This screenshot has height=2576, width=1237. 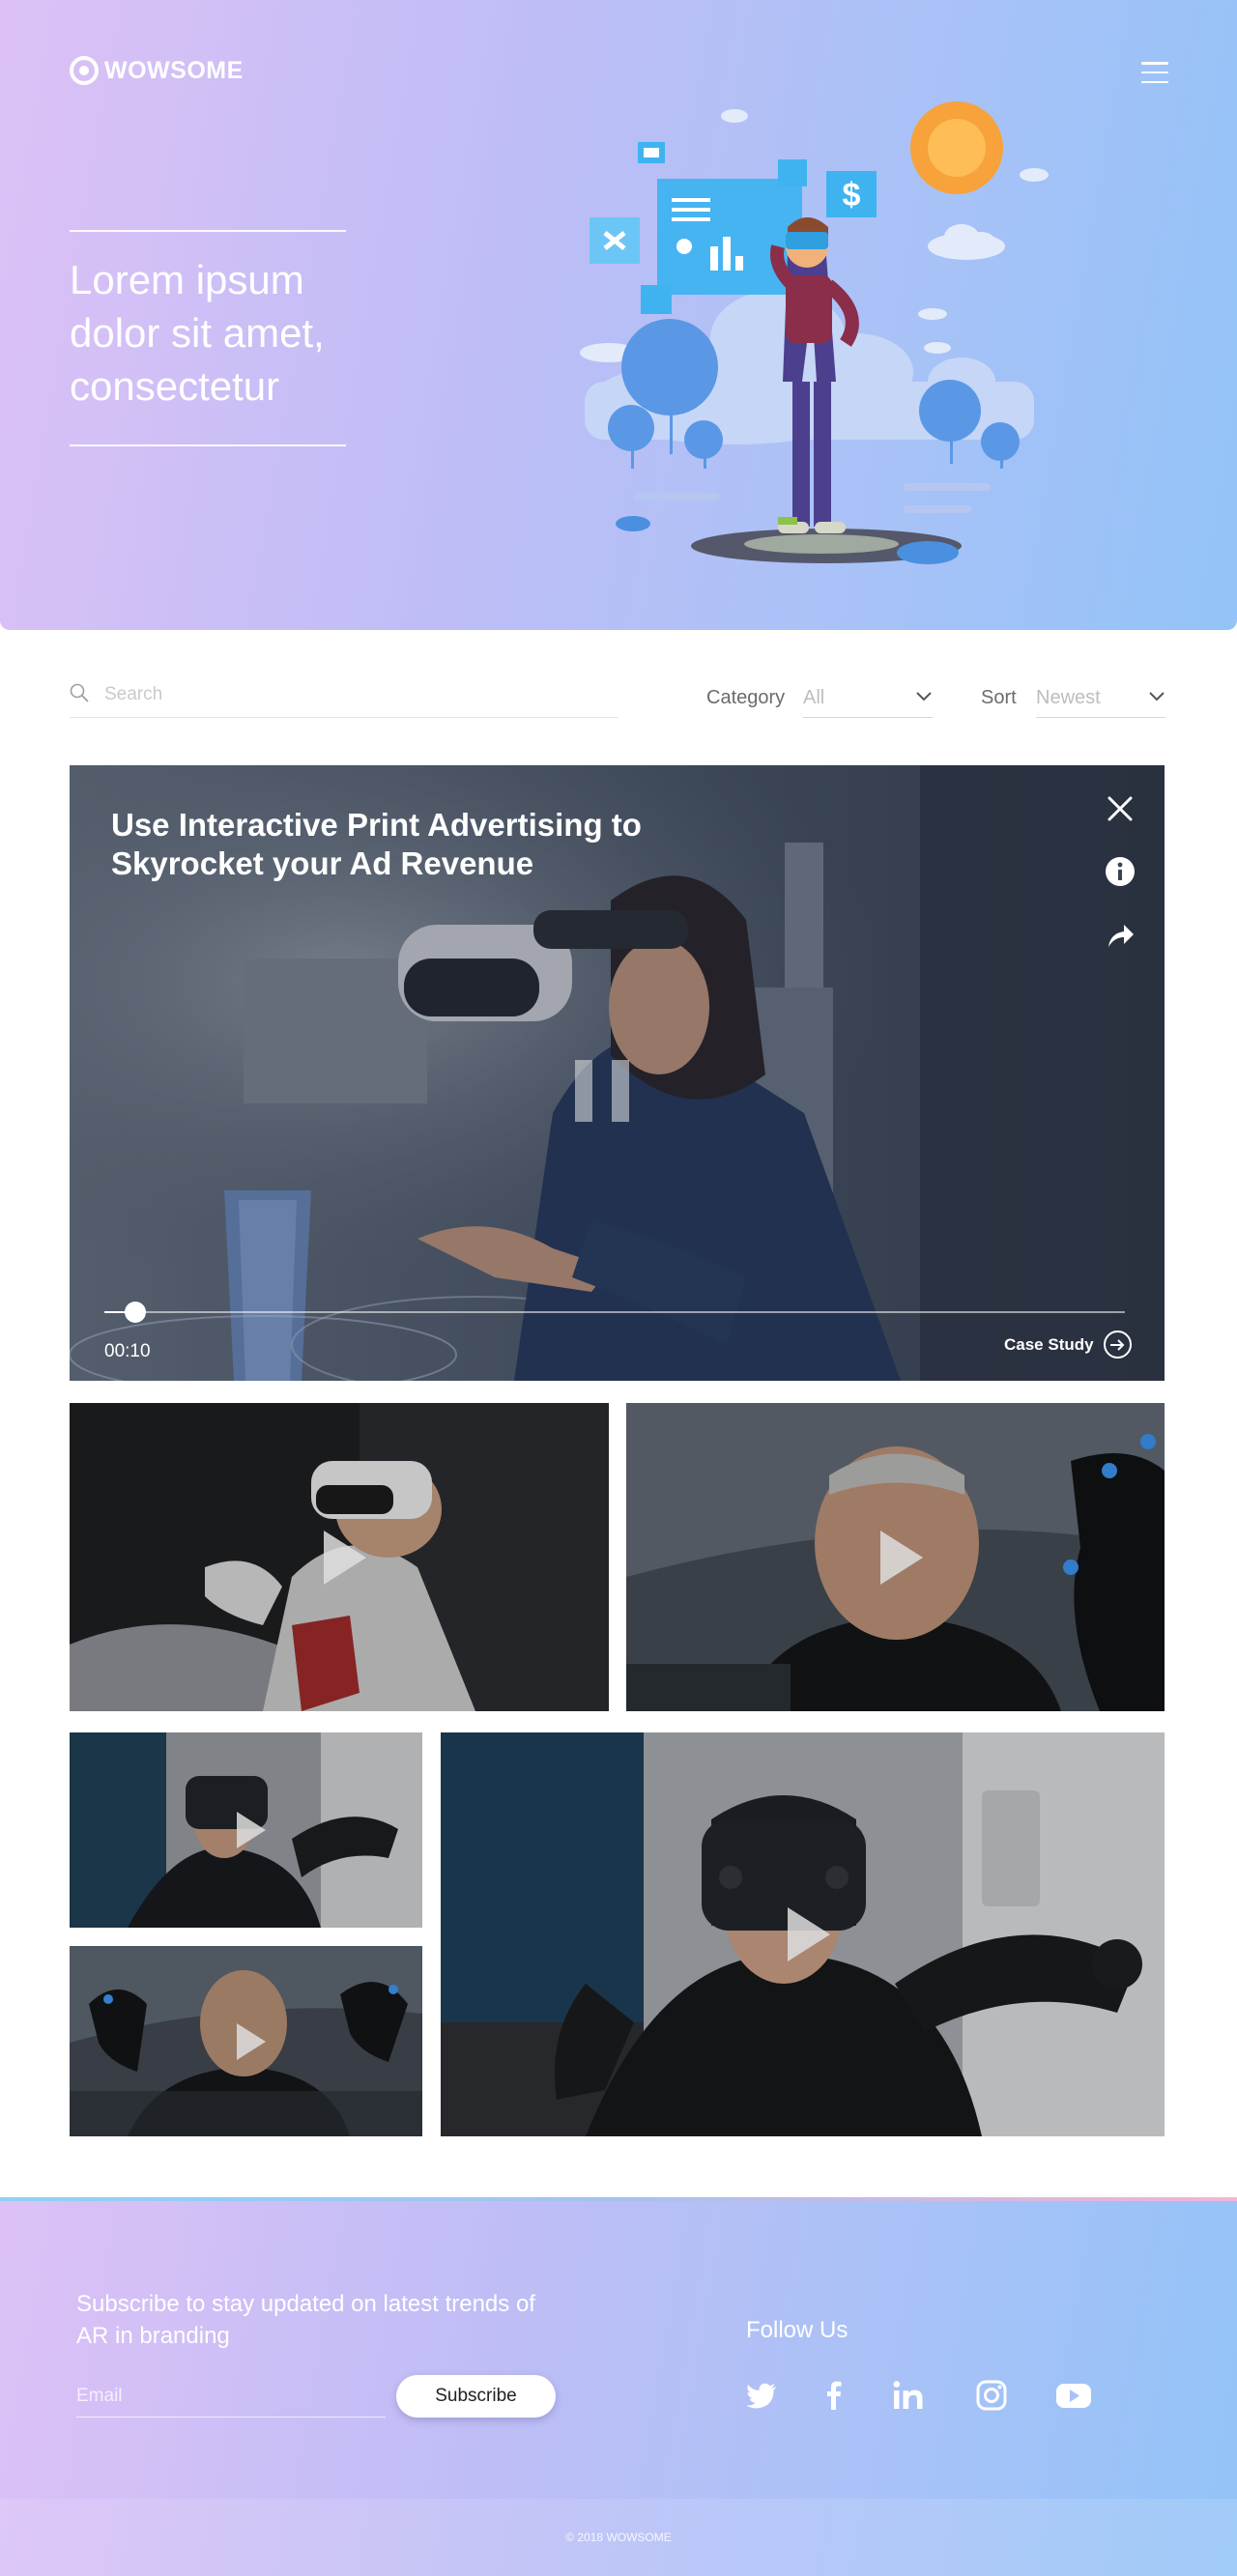 What do you see at coordinates (815, 333) in the screenshot?
I see `vr-illustration: $` at bounding box center [815, 333].